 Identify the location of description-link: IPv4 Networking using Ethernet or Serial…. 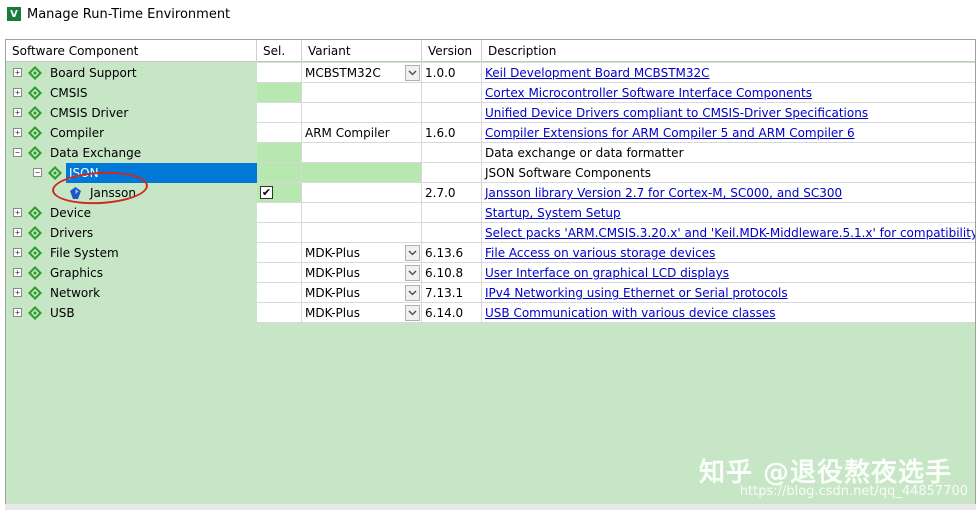
(636, 293).